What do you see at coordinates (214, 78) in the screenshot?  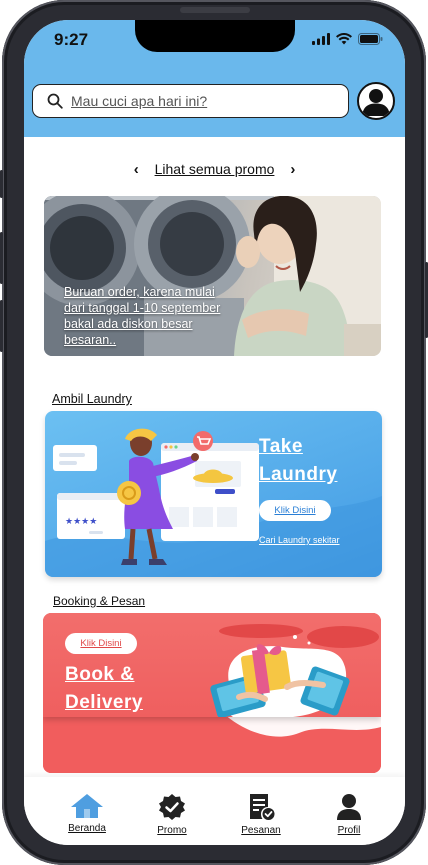 I see `header: 9:27` at bounding box center [214, 78].